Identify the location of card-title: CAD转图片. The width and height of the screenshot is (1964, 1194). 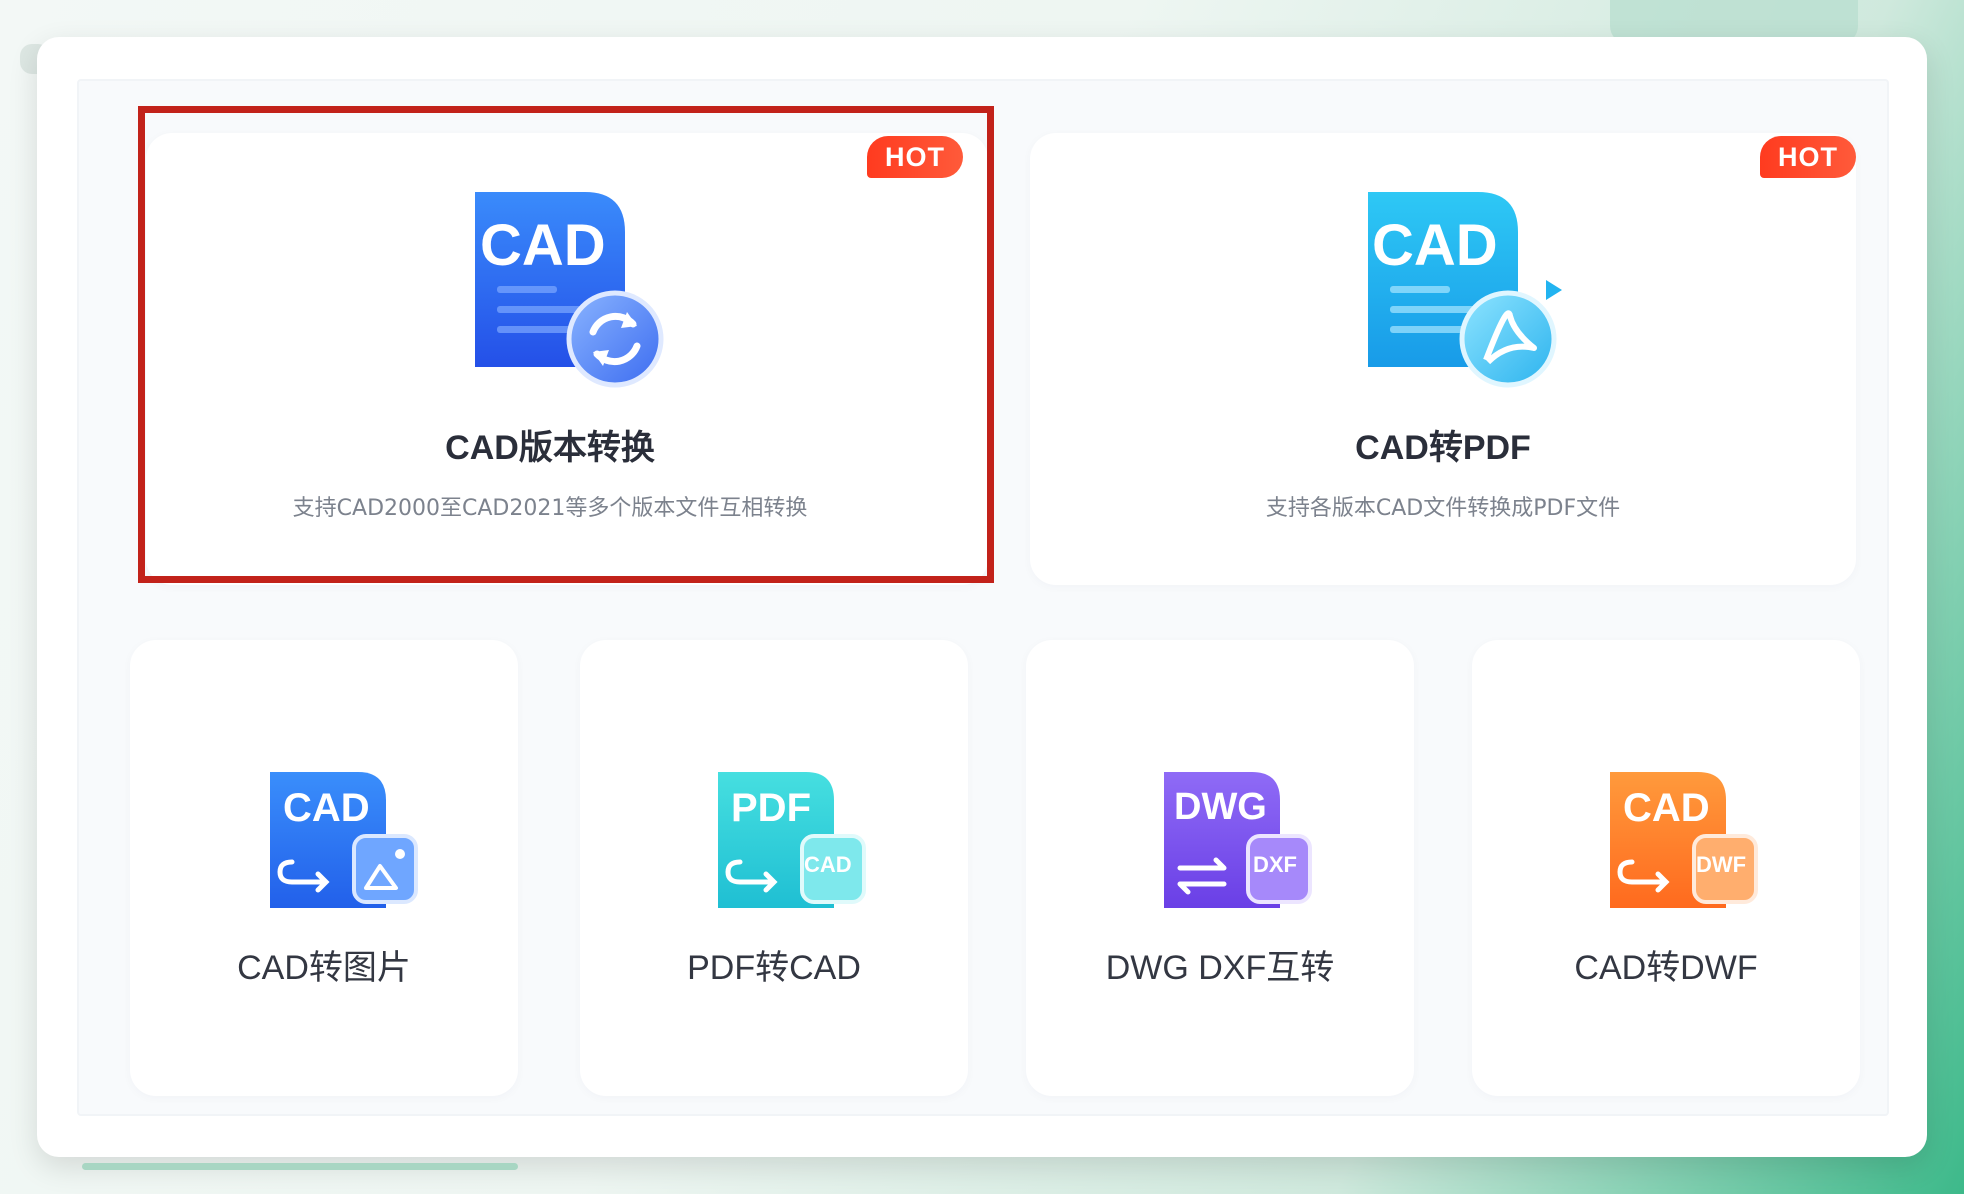
(324, 968).